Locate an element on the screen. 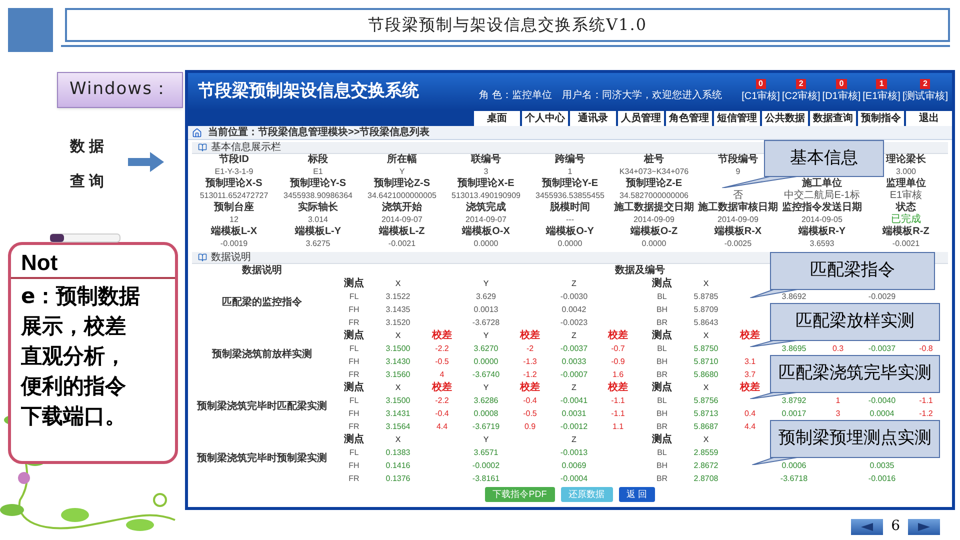 The height and width of the screenshot is (540, 960). previous-button is located at coordinates (867, 526).